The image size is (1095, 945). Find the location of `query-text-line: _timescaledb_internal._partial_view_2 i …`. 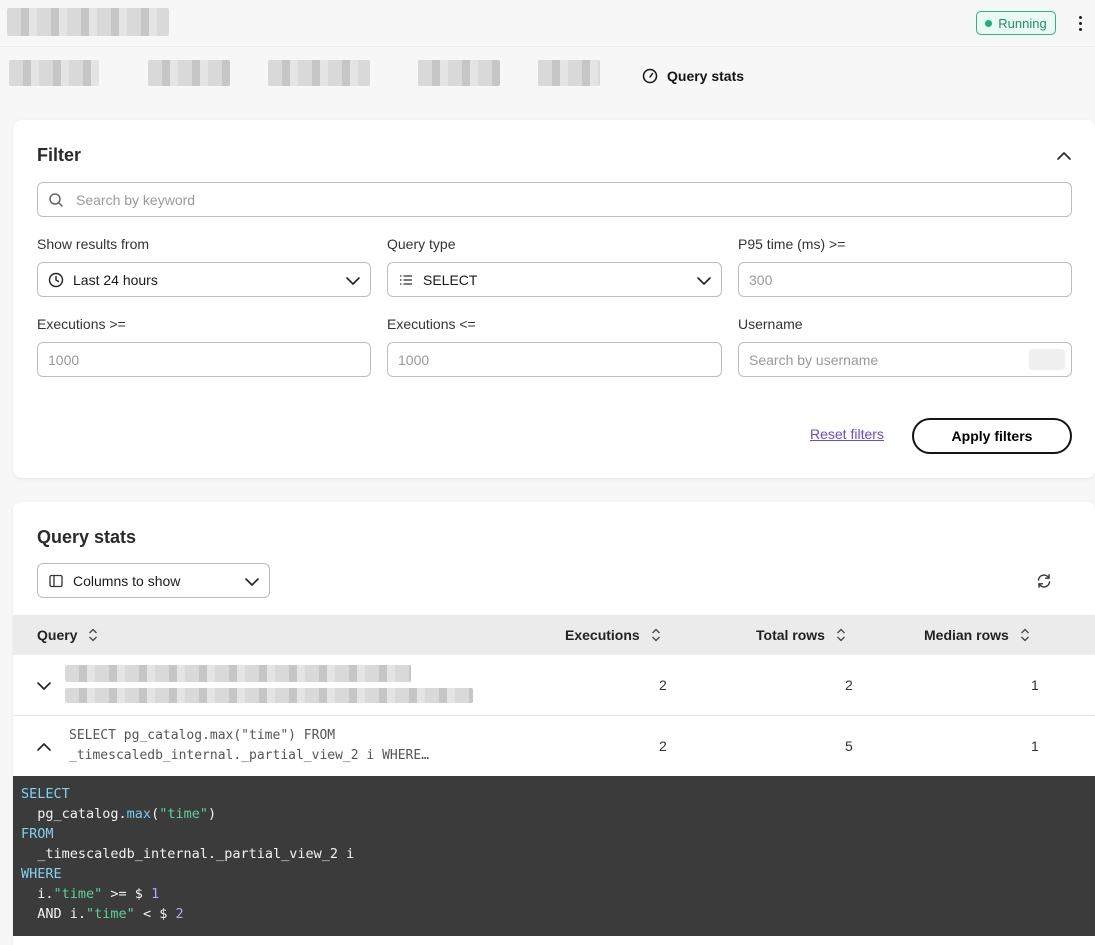

query-text-line: _timescaledb_internal._partial_view_2 i … is located at coordinates (249, 755).